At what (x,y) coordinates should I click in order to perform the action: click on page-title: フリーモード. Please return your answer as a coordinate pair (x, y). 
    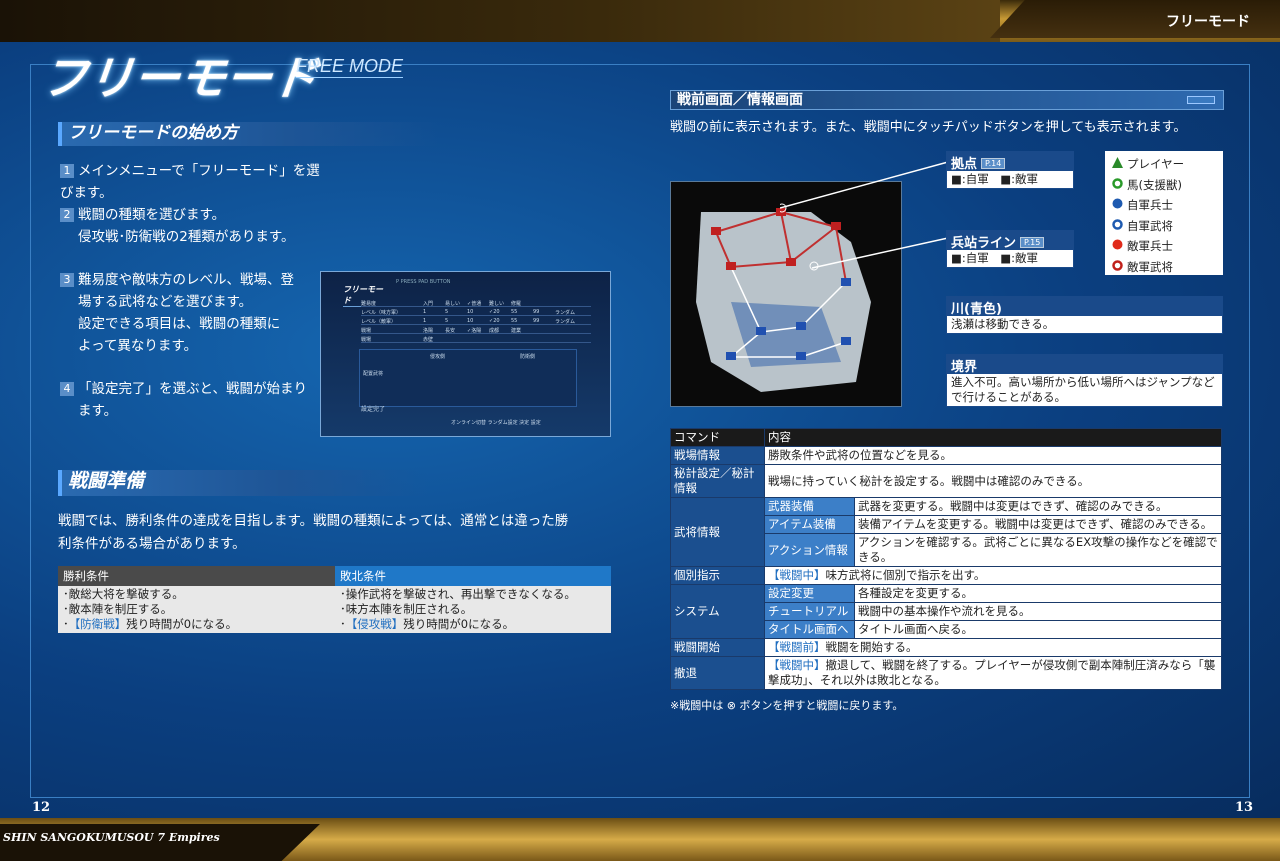
    Looking at the image, I should click on (179, 78).